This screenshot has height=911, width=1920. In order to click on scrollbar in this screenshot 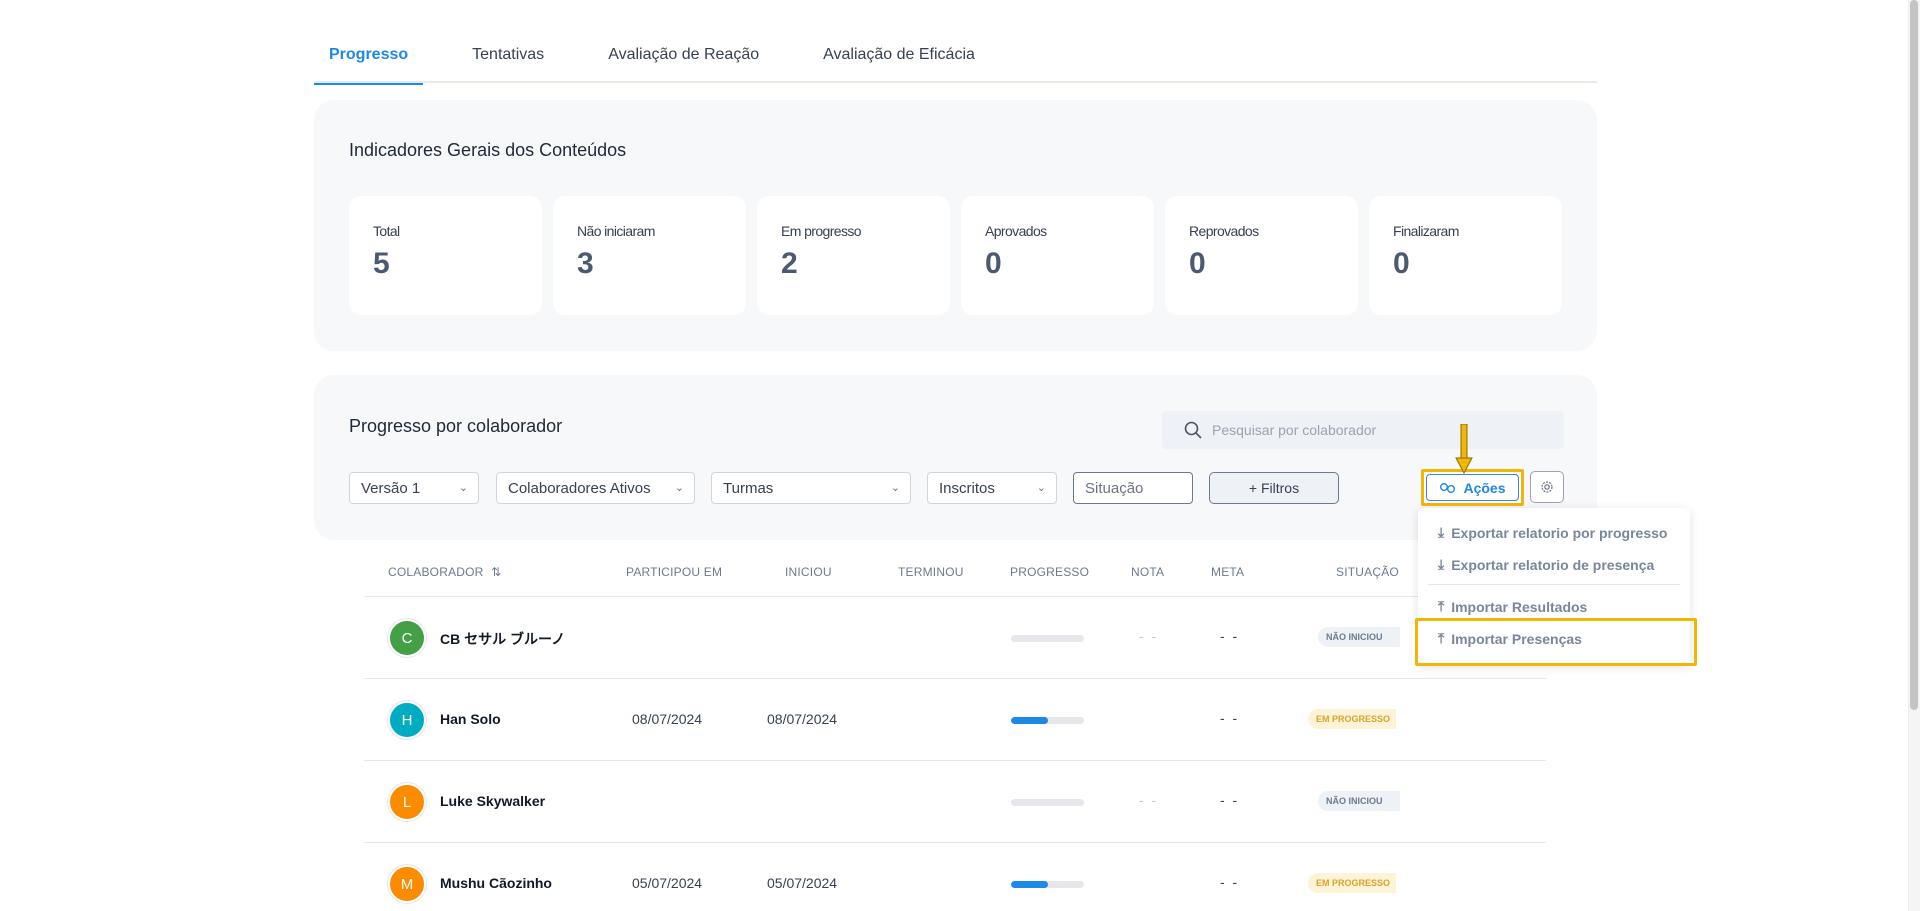, I will do `click(1914, 455)`.